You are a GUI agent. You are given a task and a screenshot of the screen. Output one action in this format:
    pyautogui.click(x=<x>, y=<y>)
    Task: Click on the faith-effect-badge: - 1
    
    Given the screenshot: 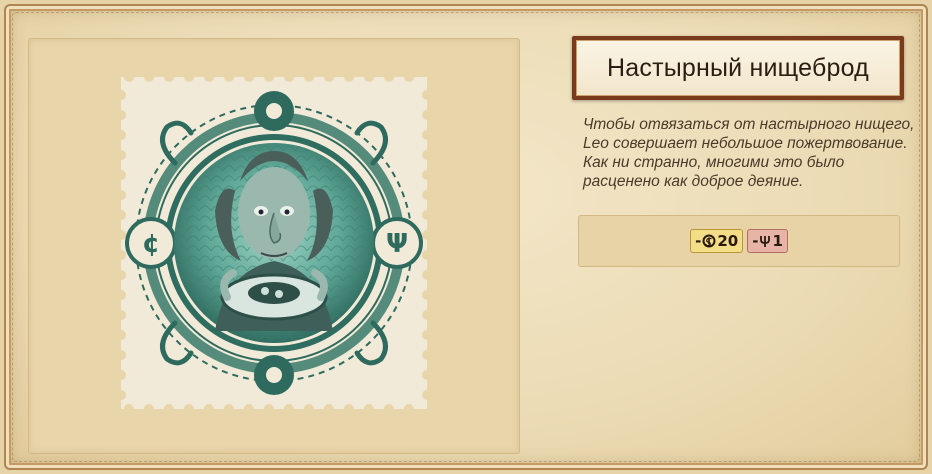 What is the action you would take?
    pyautogui.click(x=767, y=241)
    